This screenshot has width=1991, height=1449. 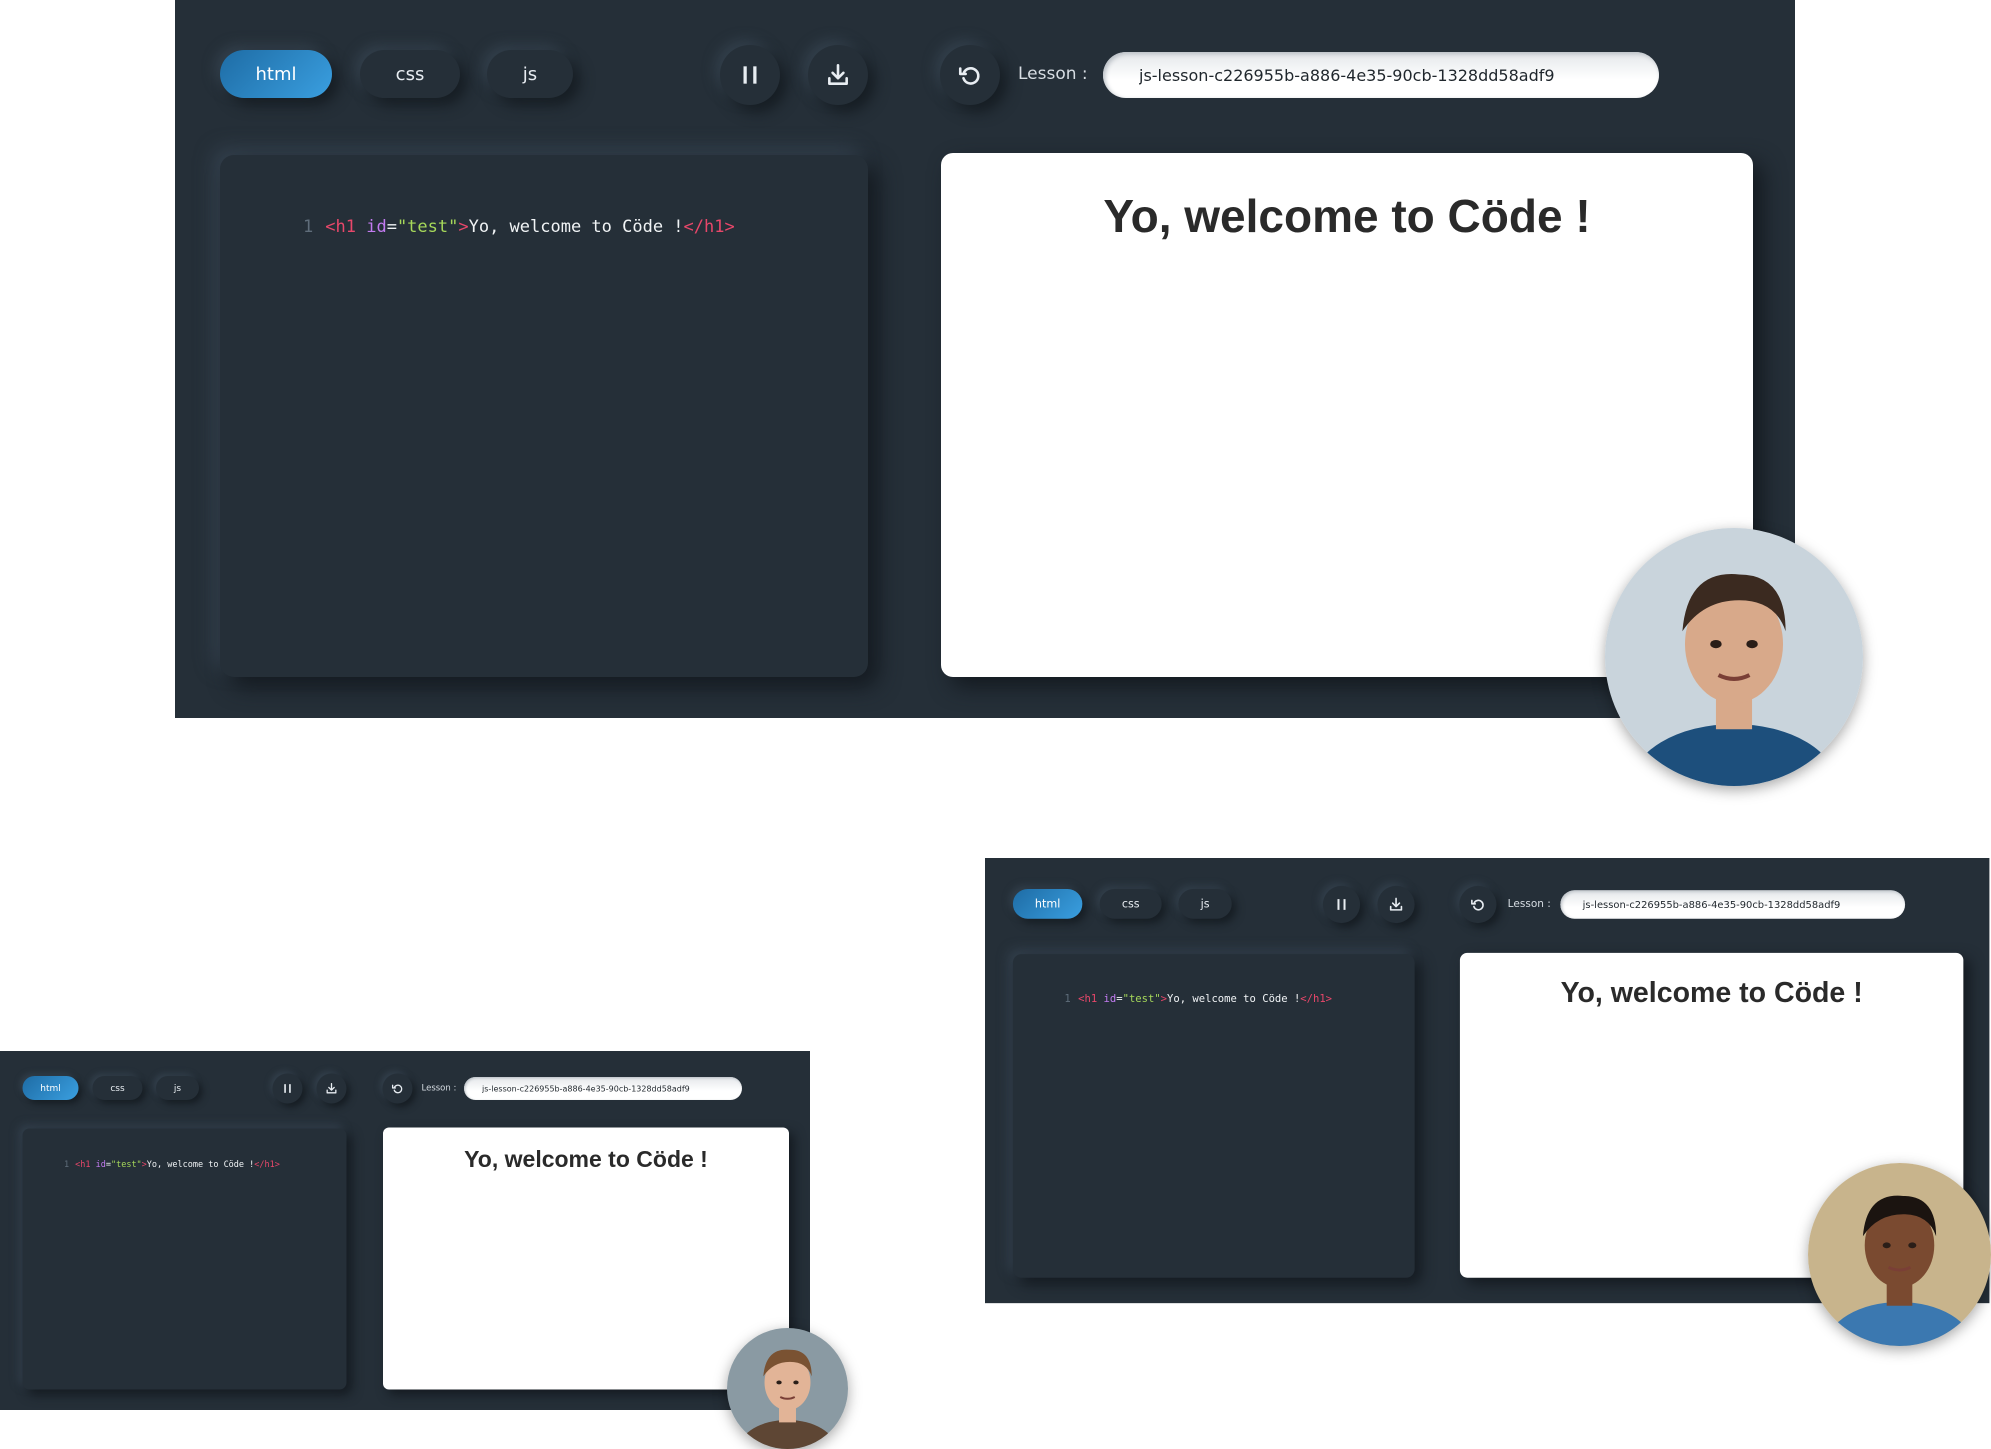 I want to click on presenter-avatar-man-image, so click(x=1734, y=657).